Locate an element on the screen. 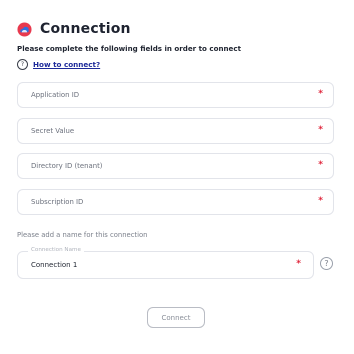  subscription-id-placeholder: Subscription ID is located at coordinates (57, 202).